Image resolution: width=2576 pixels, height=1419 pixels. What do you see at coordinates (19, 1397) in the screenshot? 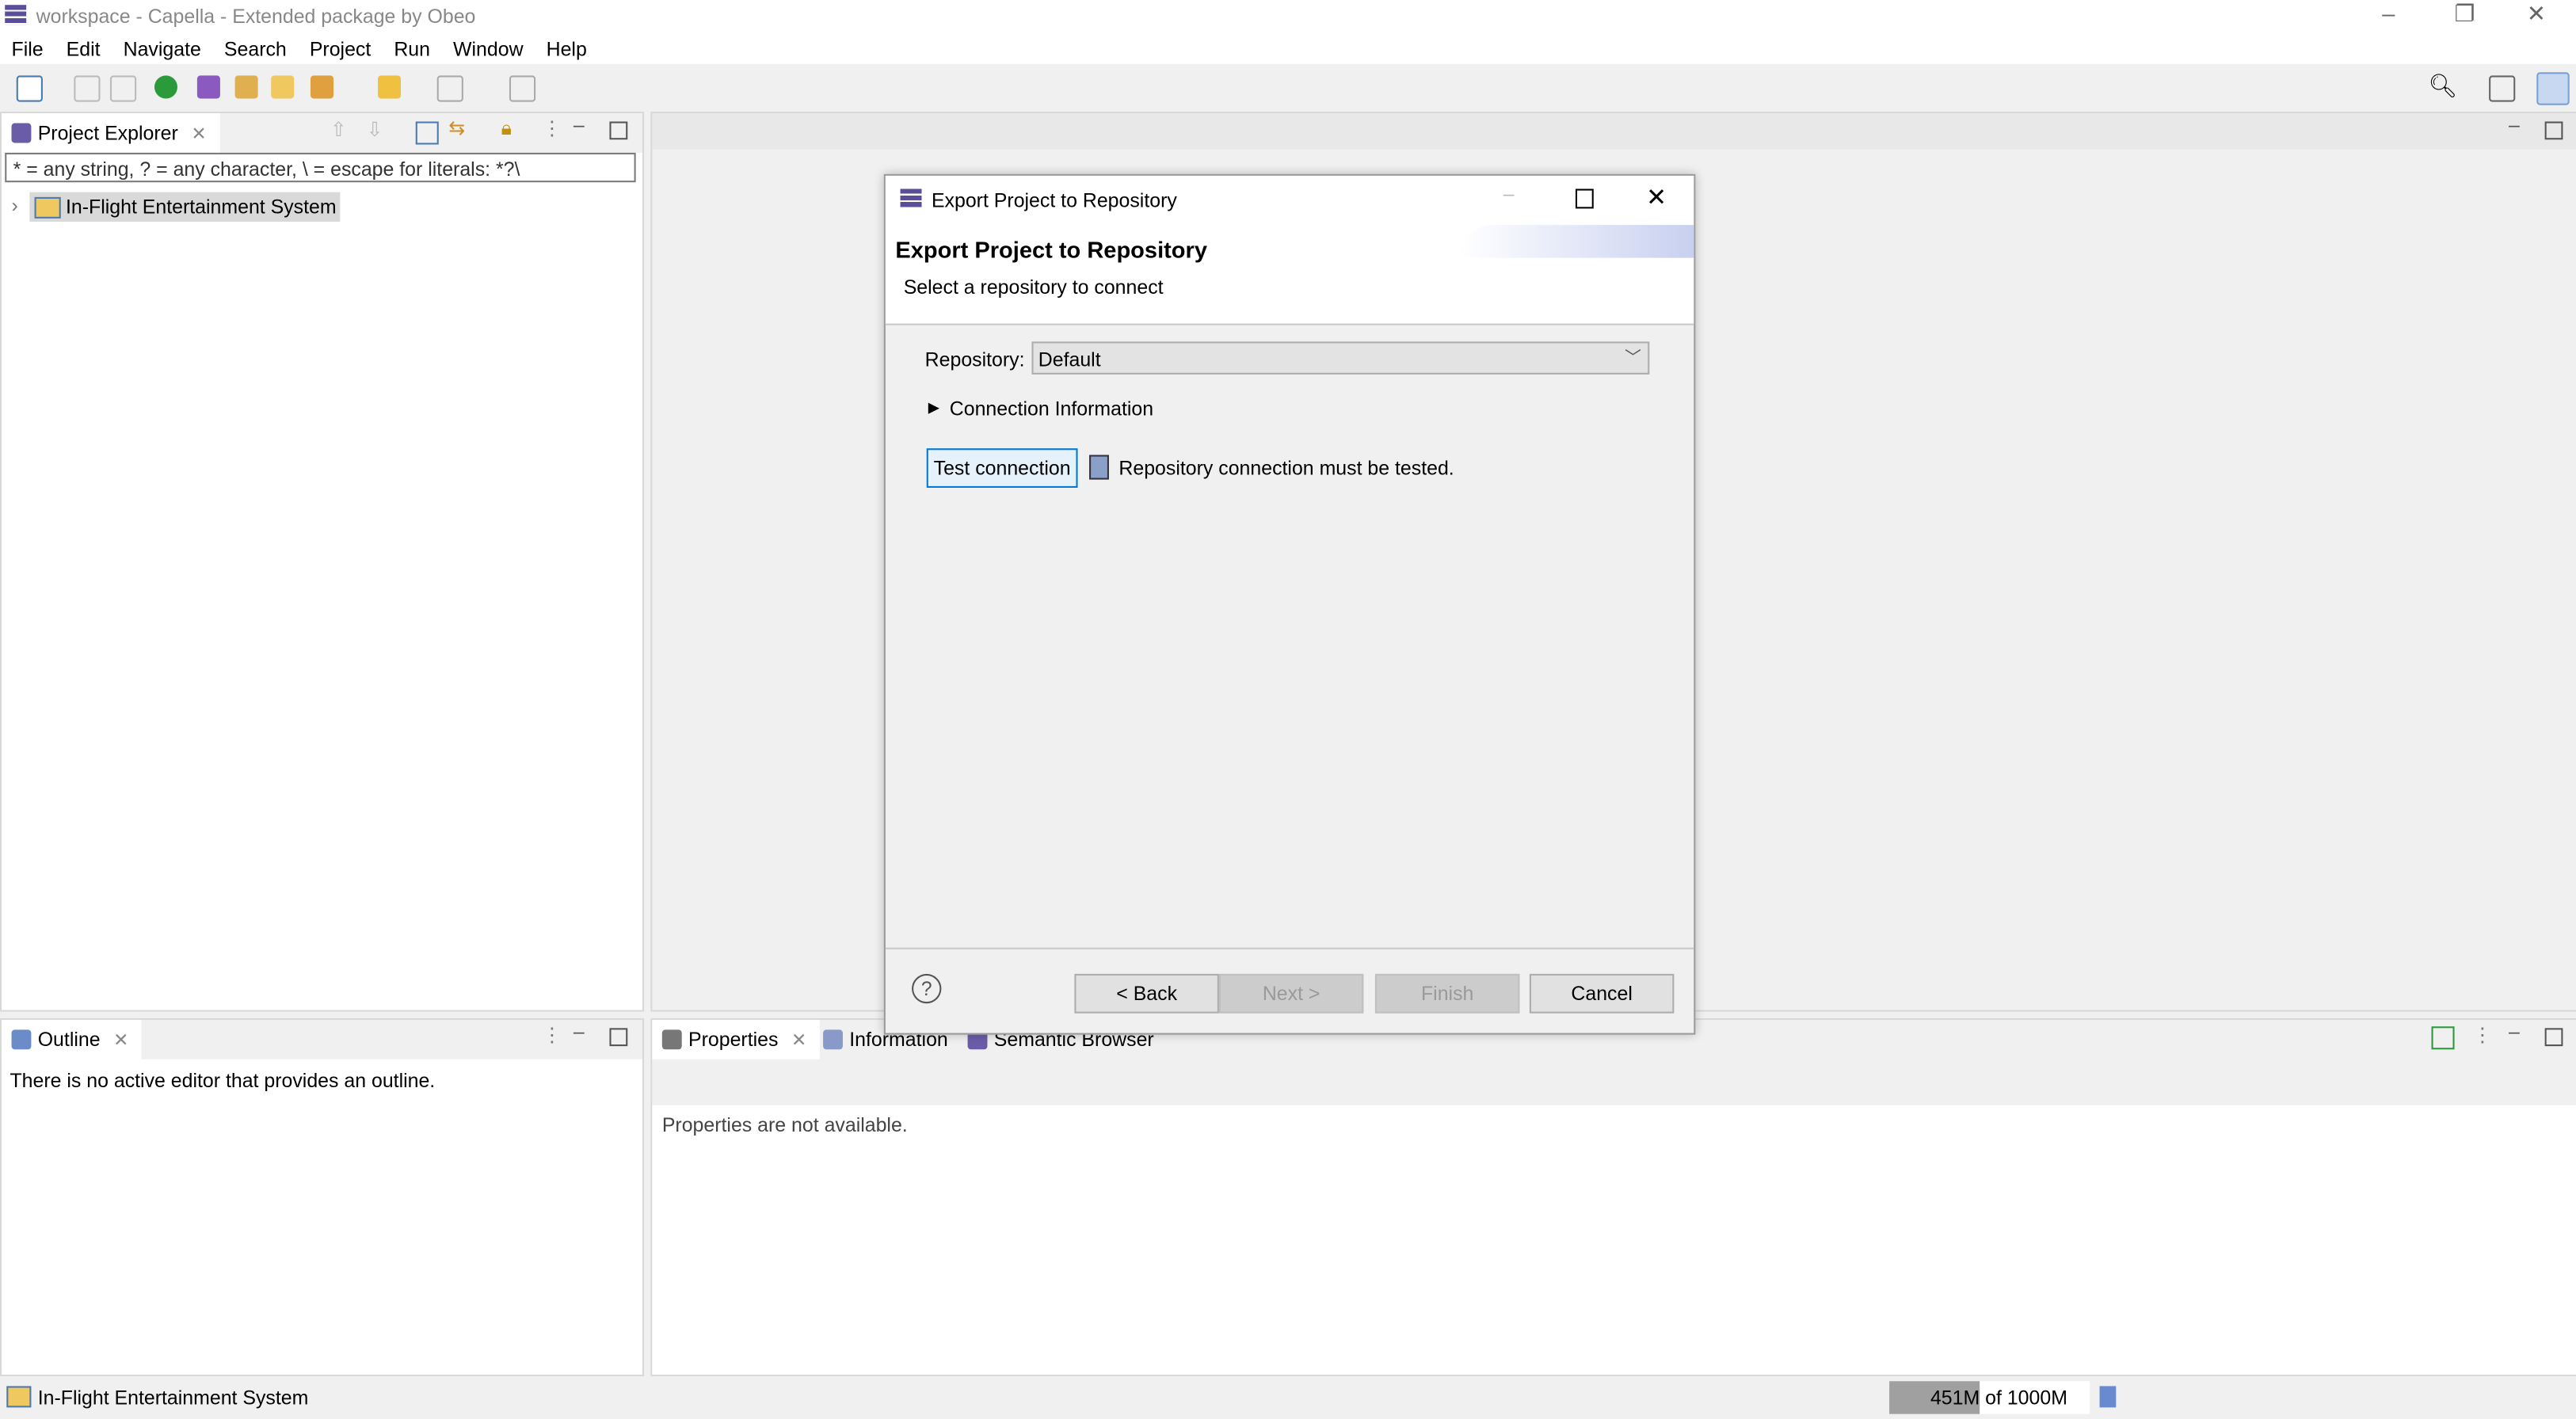
I see `project-status-icon` at bounding box center [19, 1397].